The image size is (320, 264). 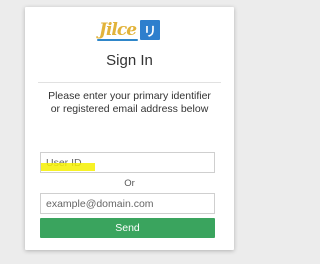 I want to click on page-title: Sign In, so click(x=129, y=60).